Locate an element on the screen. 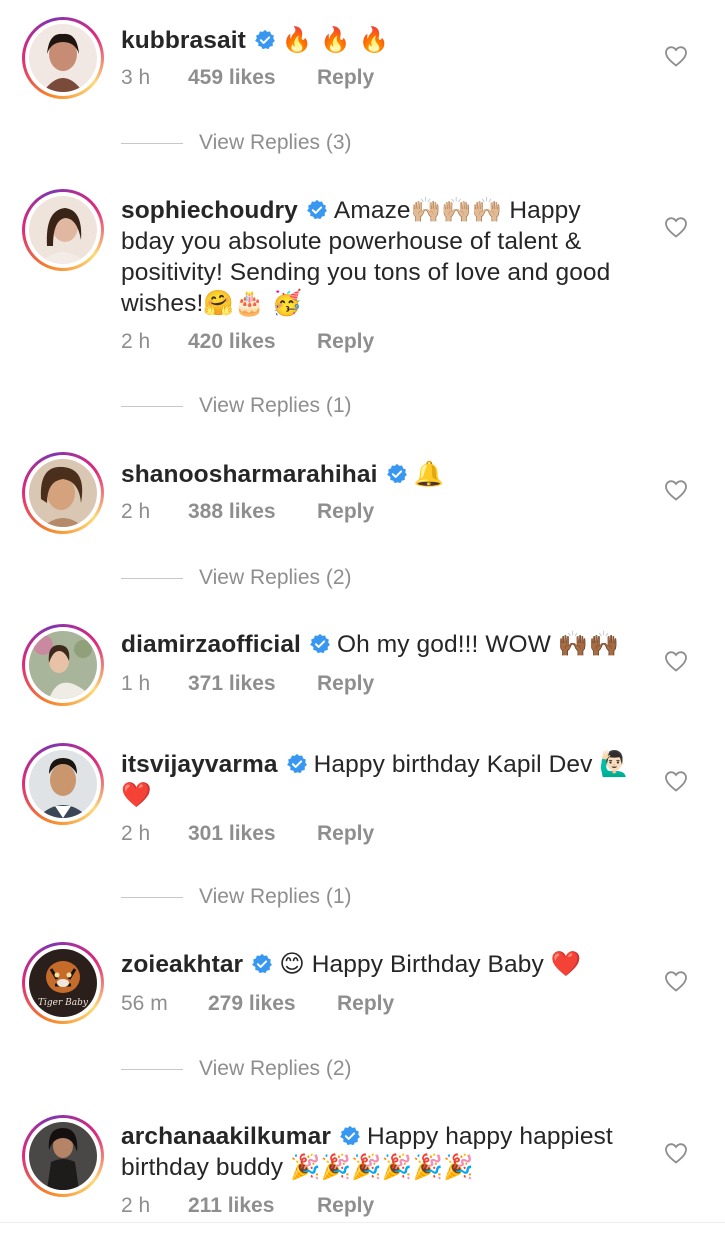 The height and width of the screenshot is (1239, 725). comment-likes: 459 likes is located at coordinates (232, 78).